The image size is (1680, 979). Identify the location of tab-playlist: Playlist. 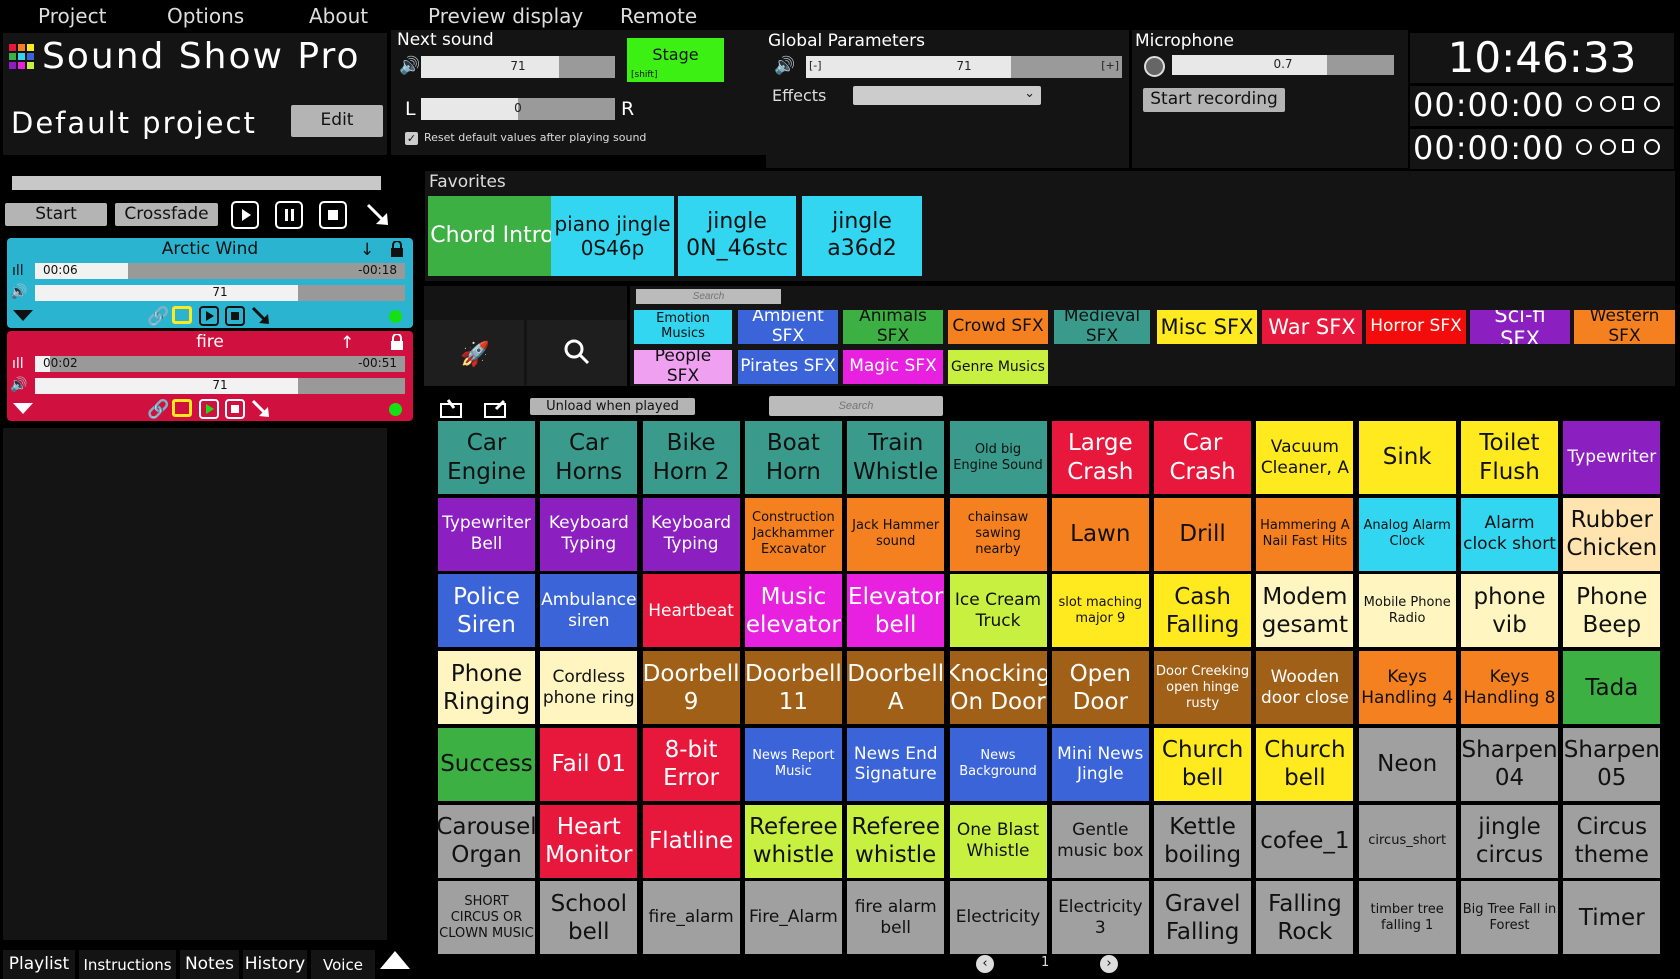
(39, 964).